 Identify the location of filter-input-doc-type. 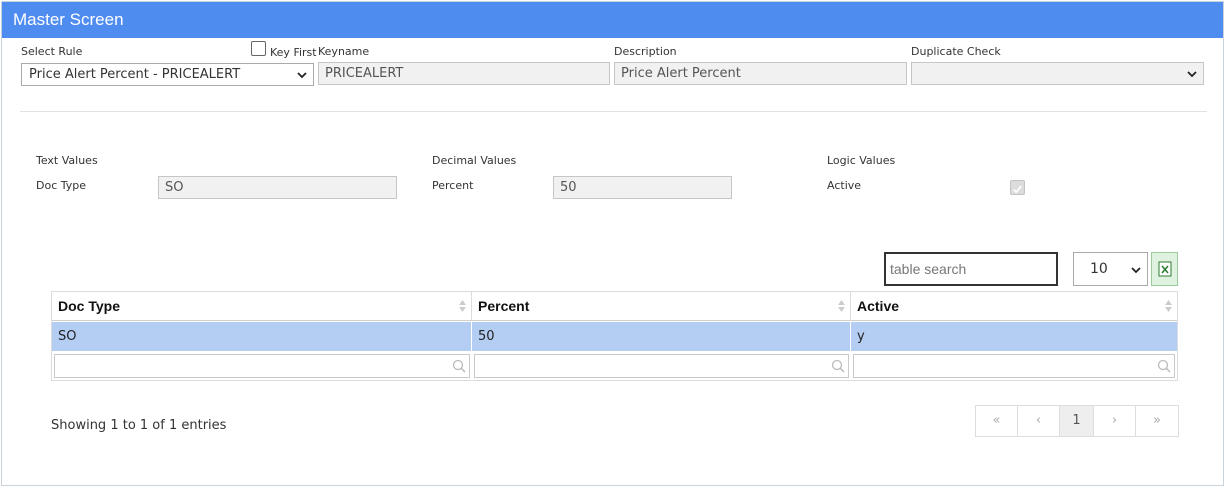
(262, 366).